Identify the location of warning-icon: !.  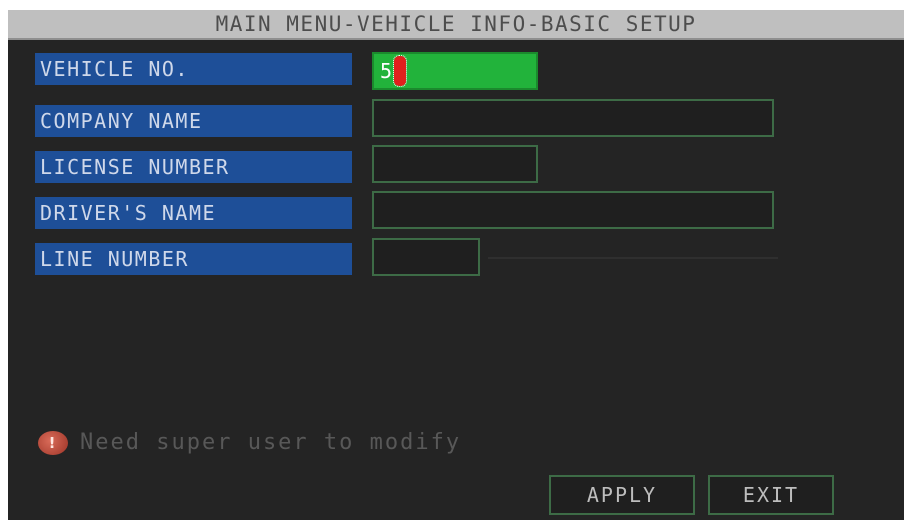
(53, 442).